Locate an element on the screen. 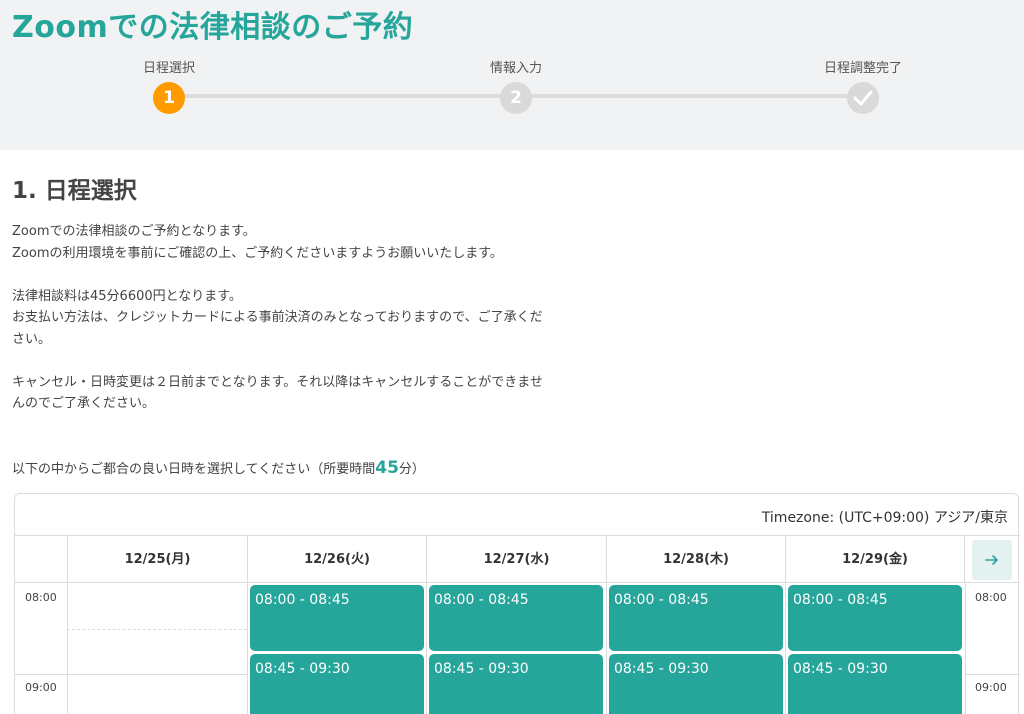 The image size is (1024, 714). step-info: 情報入力 2 is located at coordinates (516, 87).